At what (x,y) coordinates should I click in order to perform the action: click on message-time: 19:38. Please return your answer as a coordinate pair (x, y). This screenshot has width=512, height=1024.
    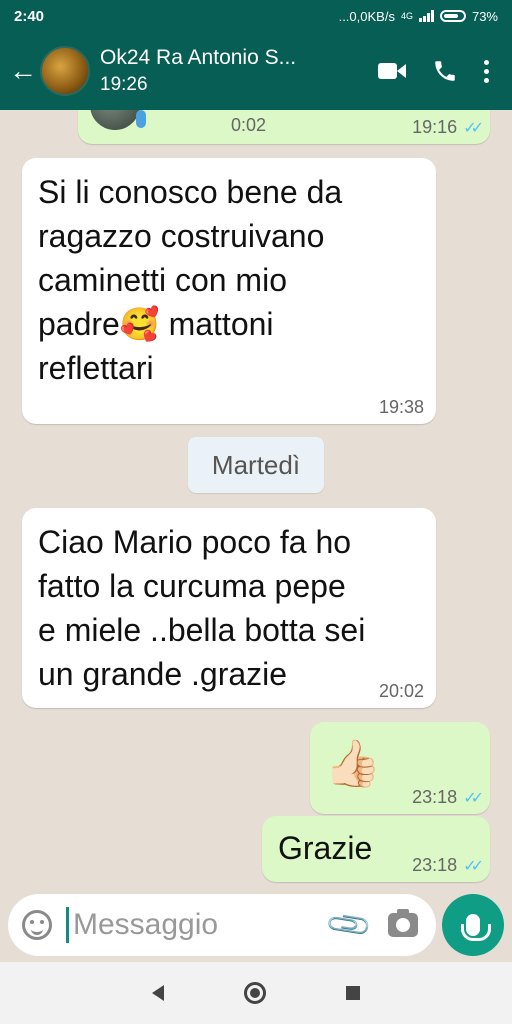
    Looking at the image, I should click on (401, 407).